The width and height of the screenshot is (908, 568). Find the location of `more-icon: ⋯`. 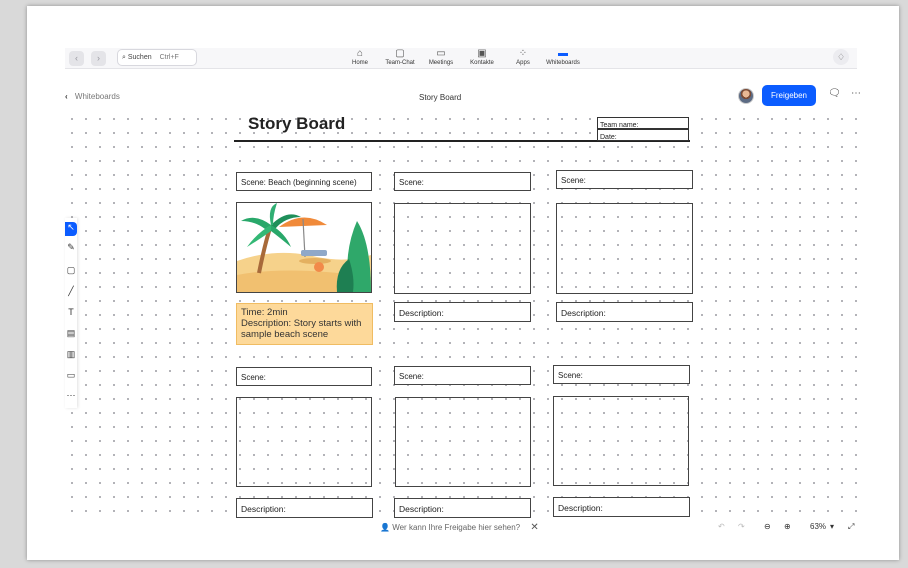

more-icon: ⋯ is located at coordinates (856, 93).